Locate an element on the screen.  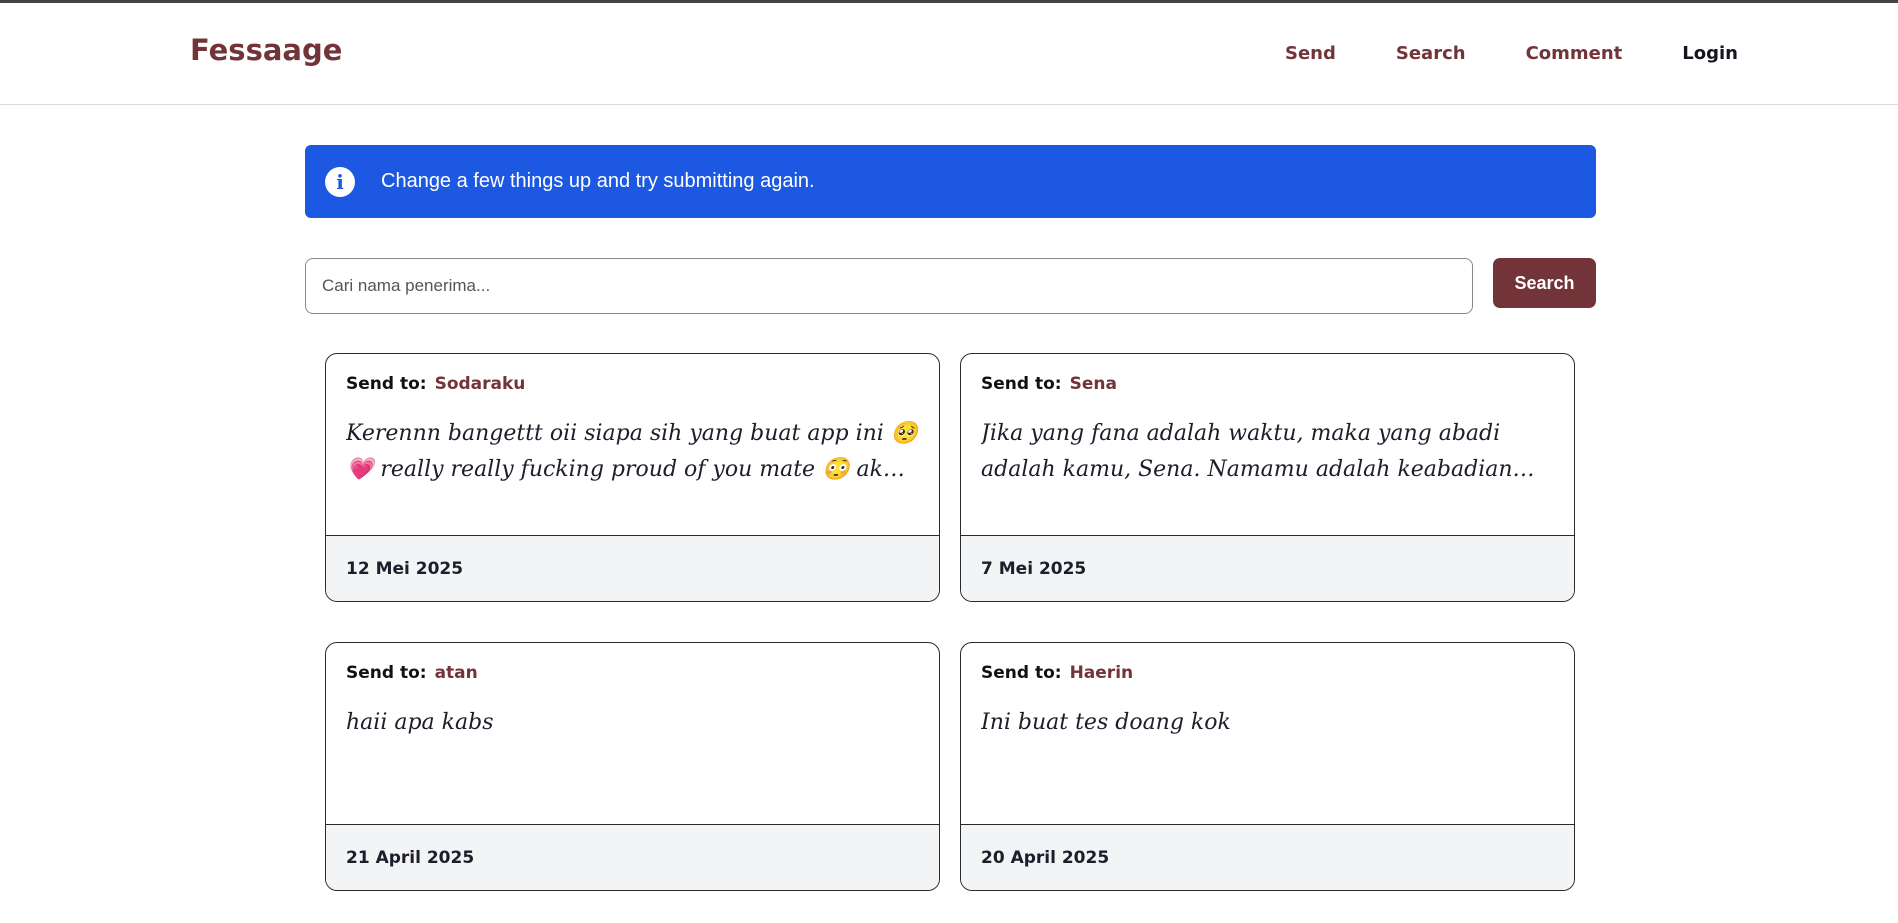
card-date: 12 Mei 2025 is located at coordinates (632, 568).